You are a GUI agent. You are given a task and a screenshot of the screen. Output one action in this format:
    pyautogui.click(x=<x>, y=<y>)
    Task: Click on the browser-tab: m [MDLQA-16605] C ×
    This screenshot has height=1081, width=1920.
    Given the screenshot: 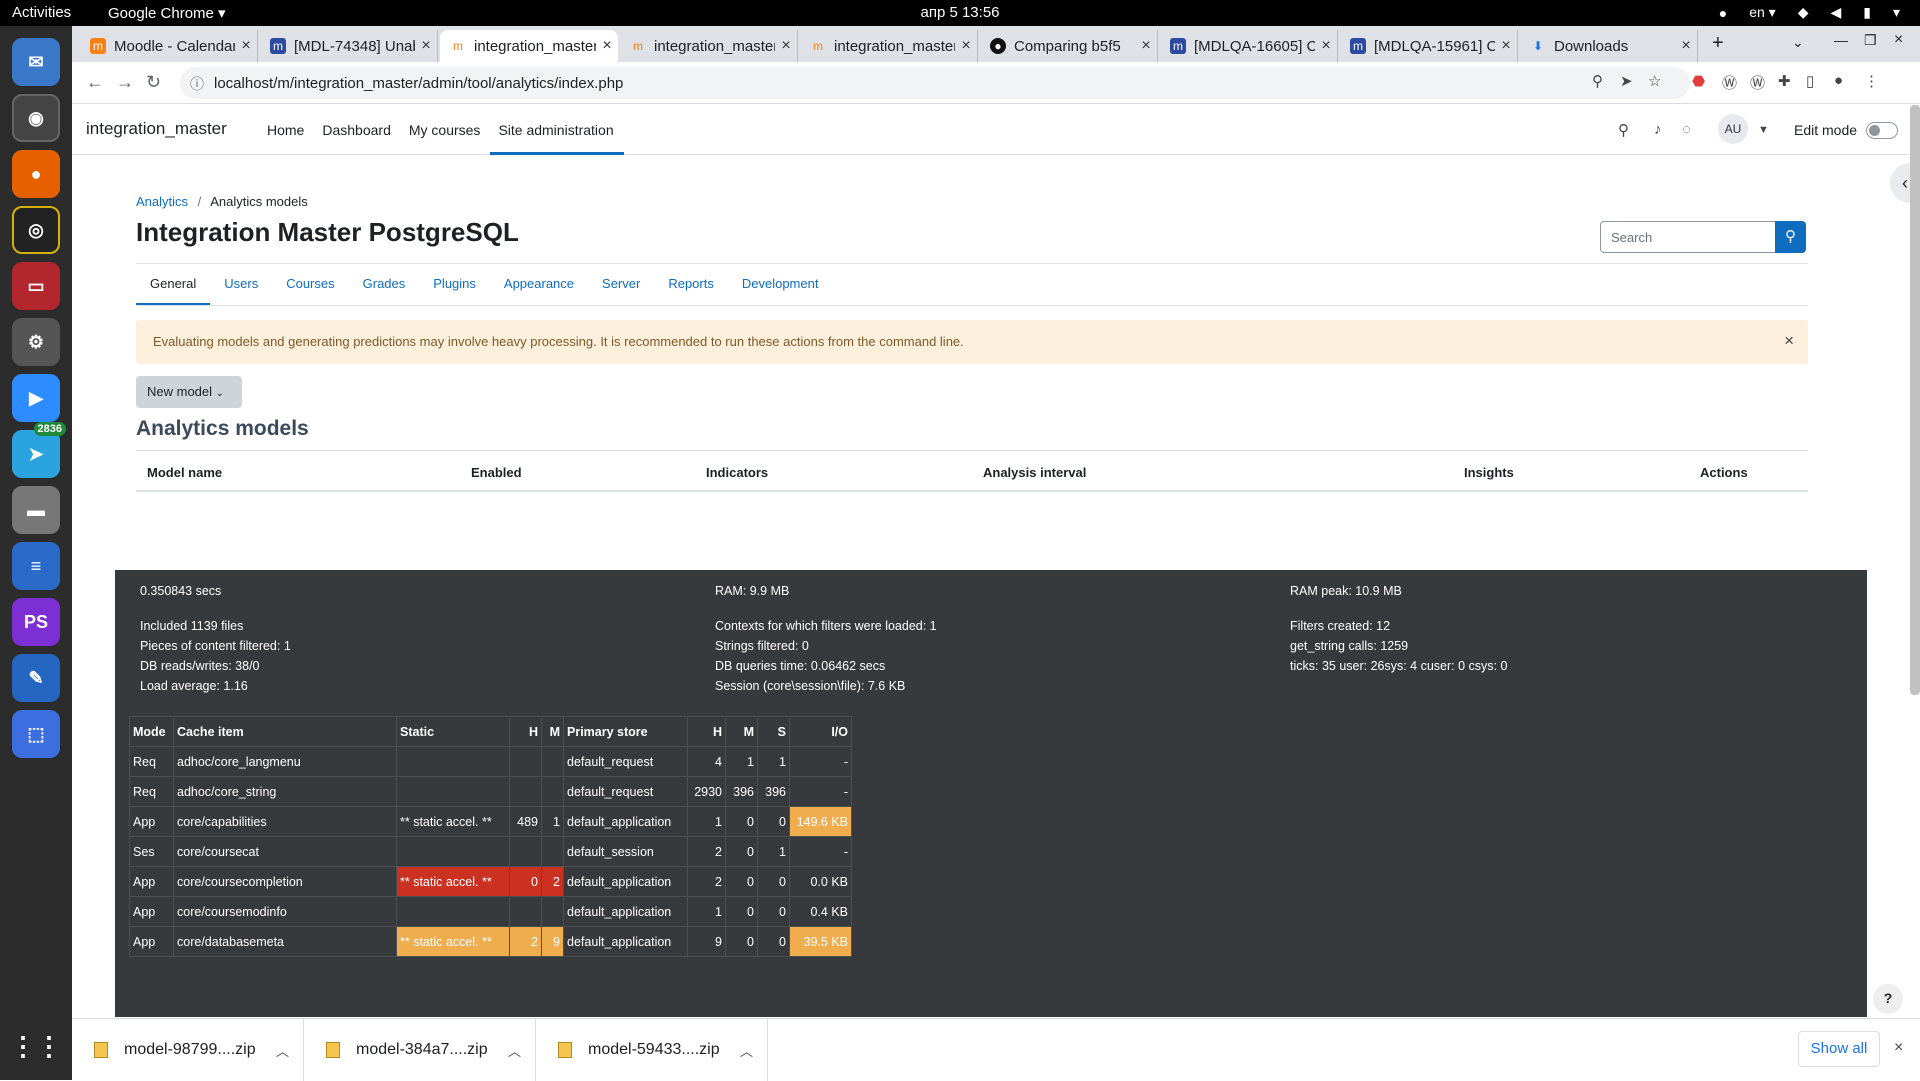 What is the action you would take?
    pyautogui.click(x=1249, y=46)
    